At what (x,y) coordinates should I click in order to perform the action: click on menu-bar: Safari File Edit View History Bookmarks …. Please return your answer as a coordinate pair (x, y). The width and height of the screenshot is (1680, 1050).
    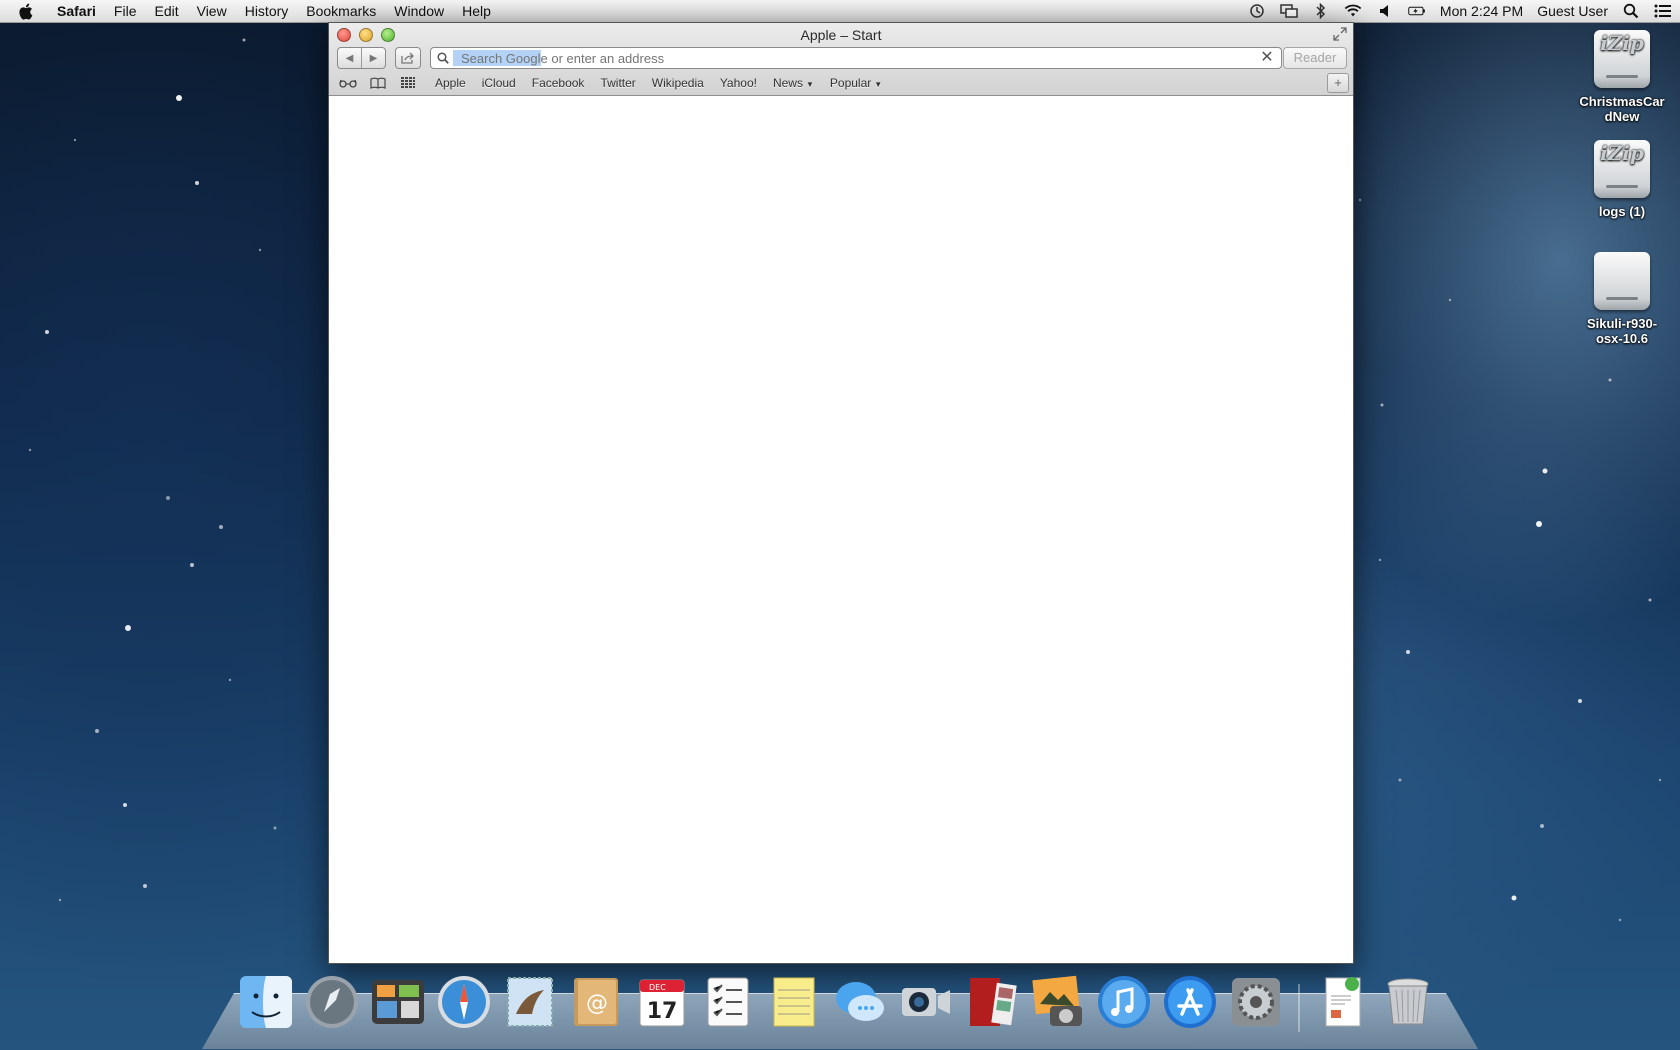
    Looking at the image, I should click on (840, 11).